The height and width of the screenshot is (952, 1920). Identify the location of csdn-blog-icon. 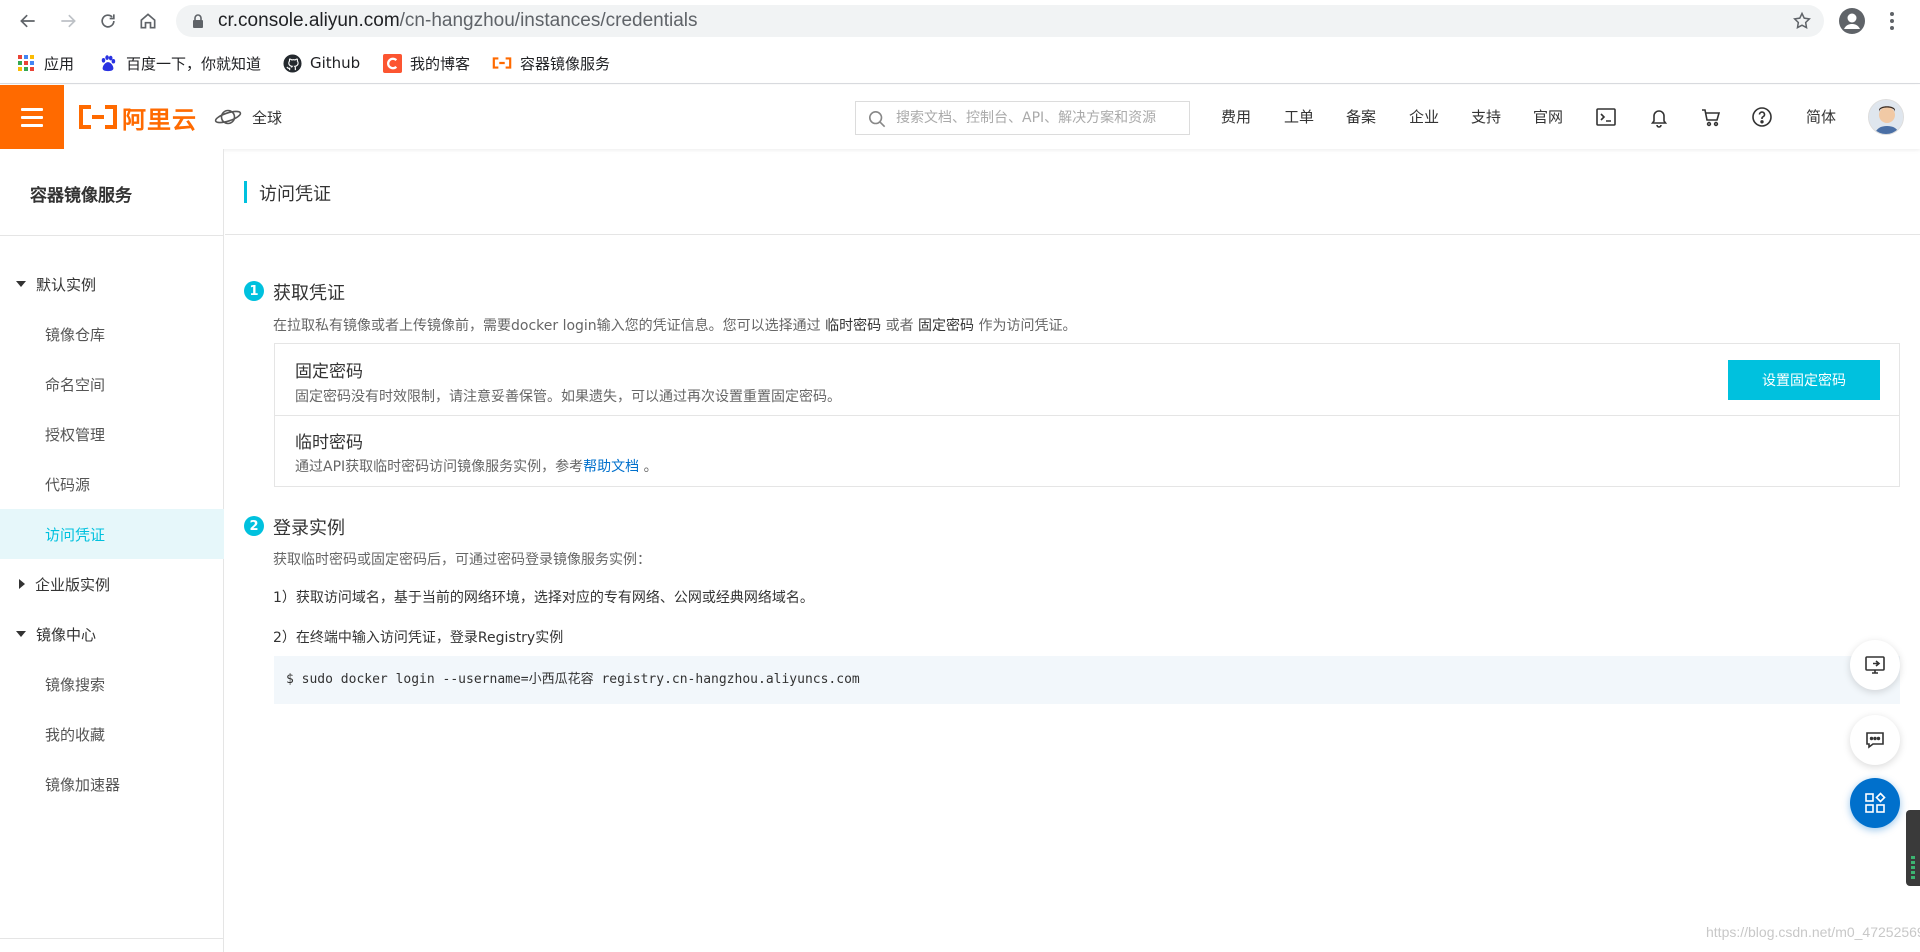
(392, 63).